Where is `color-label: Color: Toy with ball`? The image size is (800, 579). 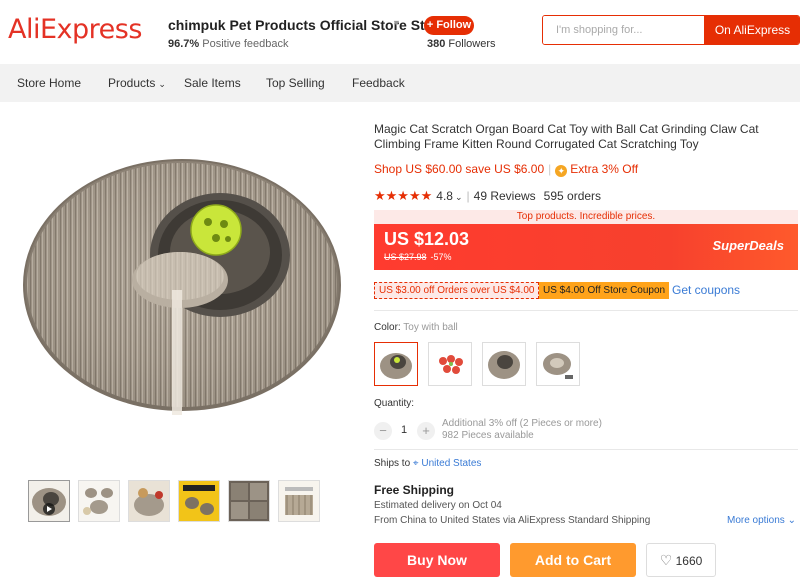
color-label: Color: Toy with ball is located at coordinates (416, 327).